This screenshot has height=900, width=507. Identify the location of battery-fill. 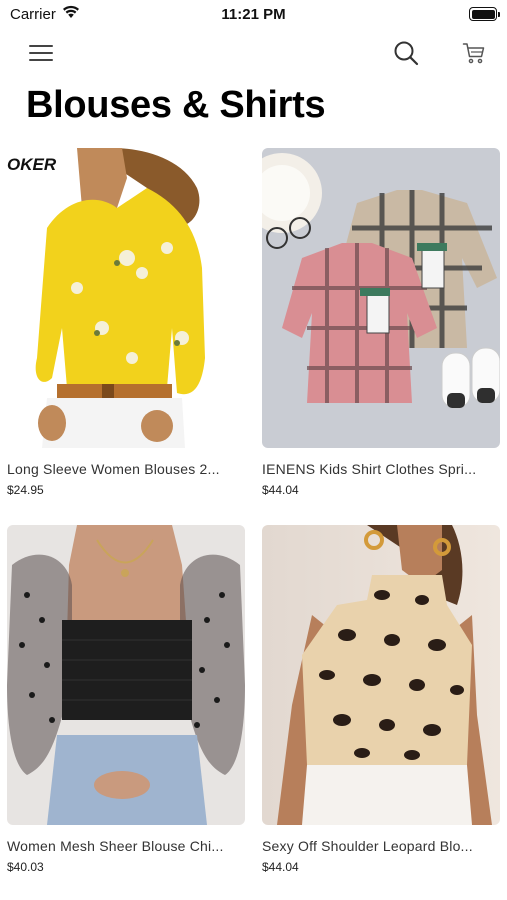
(483, 14).